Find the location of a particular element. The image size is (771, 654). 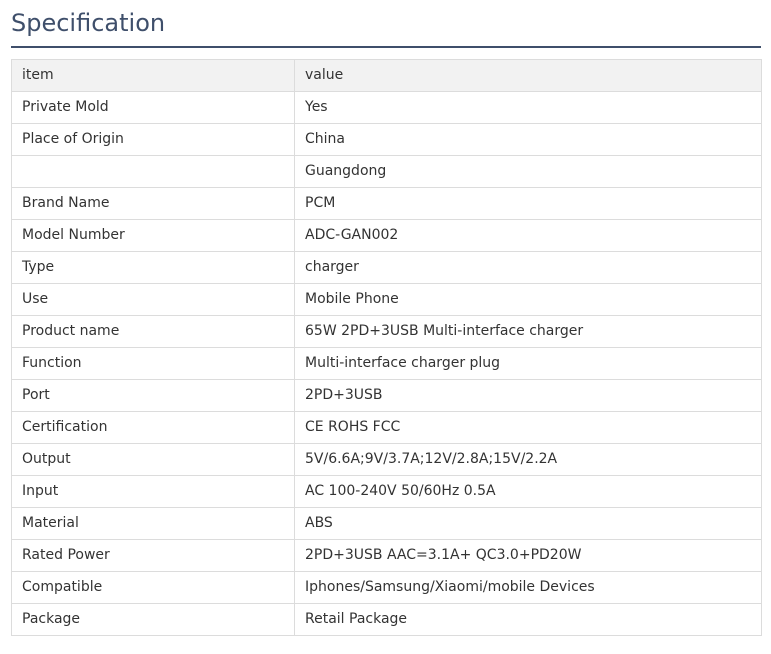

value-cell: Guangdong is located at coordinates (528, 171).